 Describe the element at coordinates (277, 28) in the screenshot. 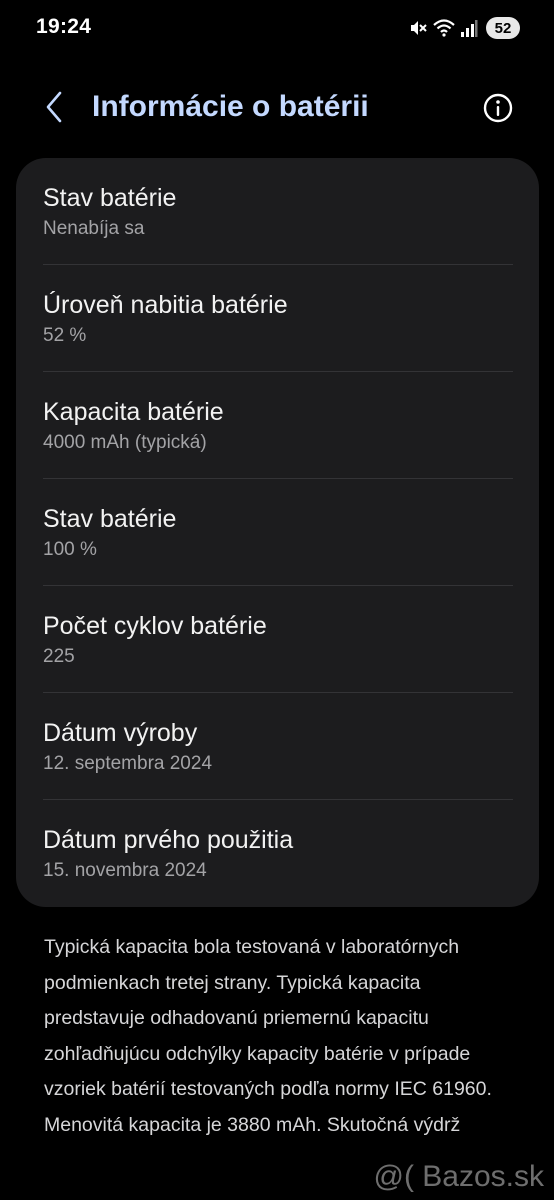

I see `status-bar: 19:24 52` at that location.